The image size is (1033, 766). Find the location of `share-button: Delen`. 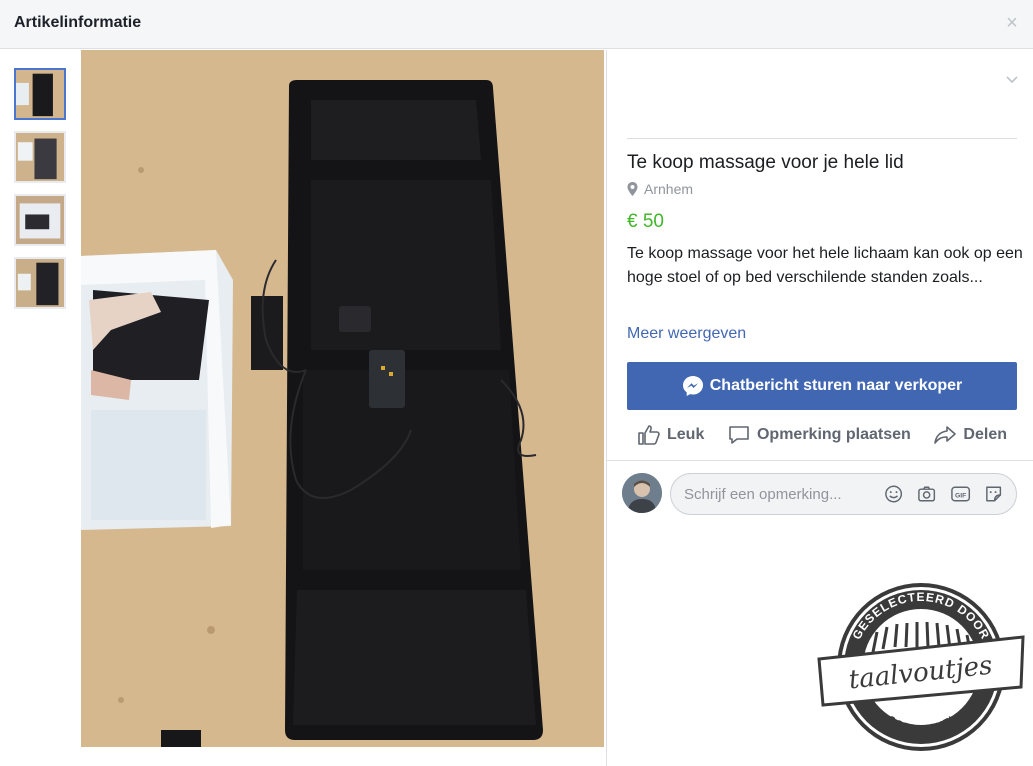

share-button: Delen is located at coordinates (970, 435).